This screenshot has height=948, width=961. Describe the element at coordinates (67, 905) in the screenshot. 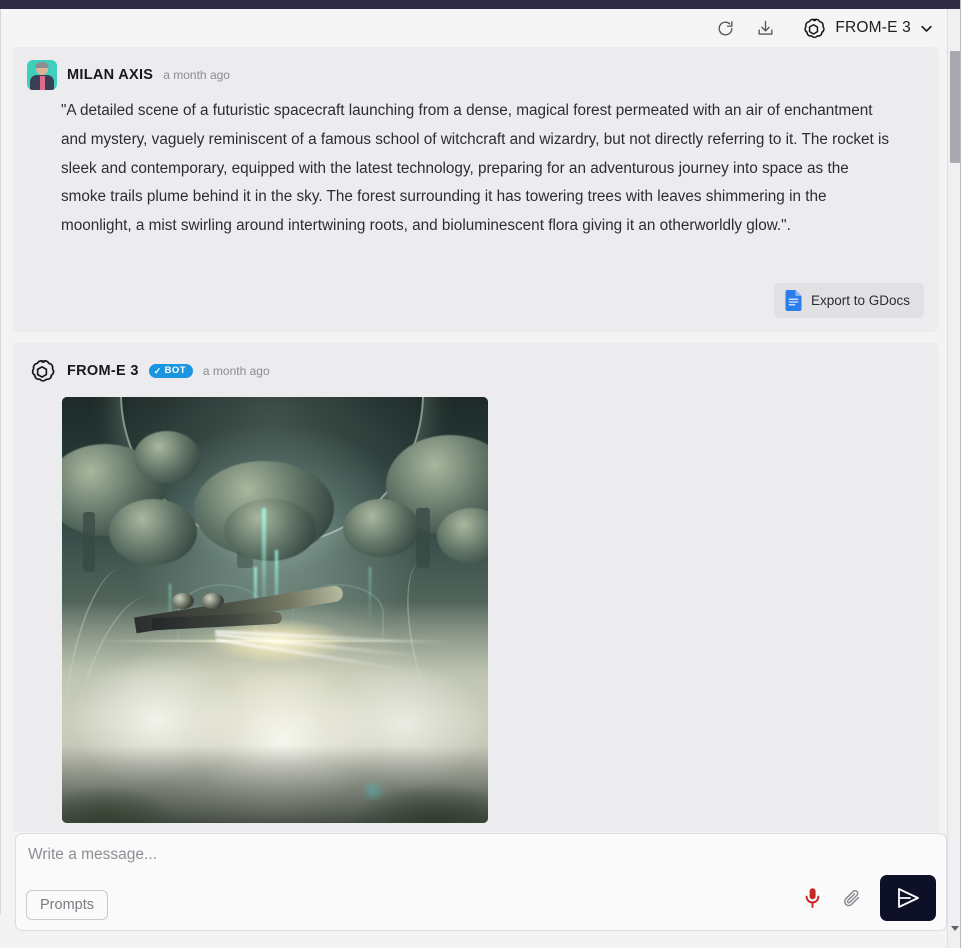

I see `prompts-button: Prompts` at that location.